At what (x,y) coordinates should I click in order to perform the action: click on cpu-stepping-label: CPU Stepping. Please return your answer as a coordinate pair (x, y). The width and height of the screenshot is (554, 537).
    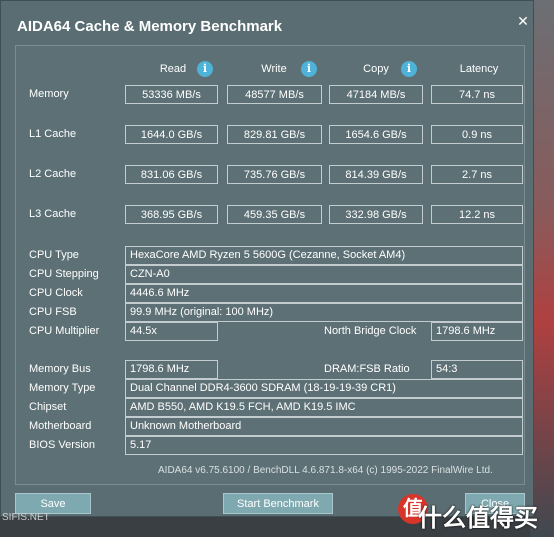
    Looking at the image, I should click on (64, 274).